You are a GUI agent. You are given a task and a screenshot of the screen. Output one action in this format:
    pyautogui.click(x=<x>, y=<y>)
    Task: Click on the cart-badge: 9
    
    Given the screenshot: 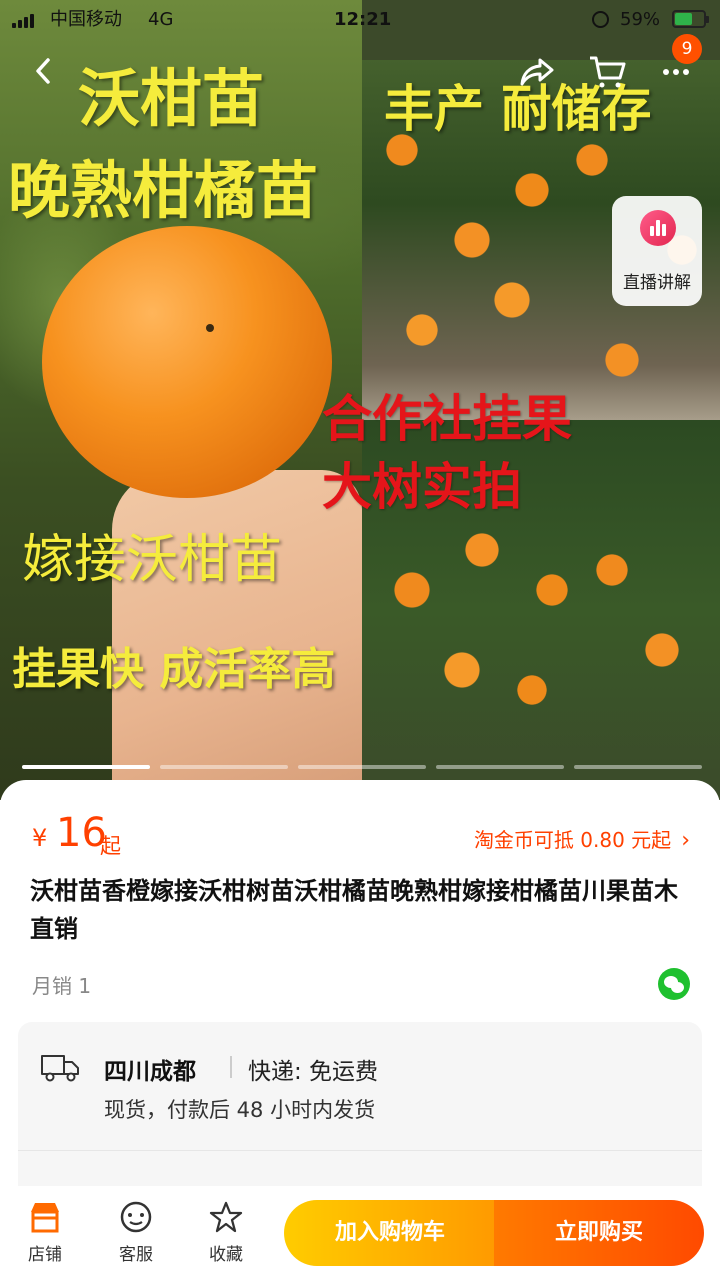 What is the action you would take?
    pyautogui.click(x=687, y=49)
    